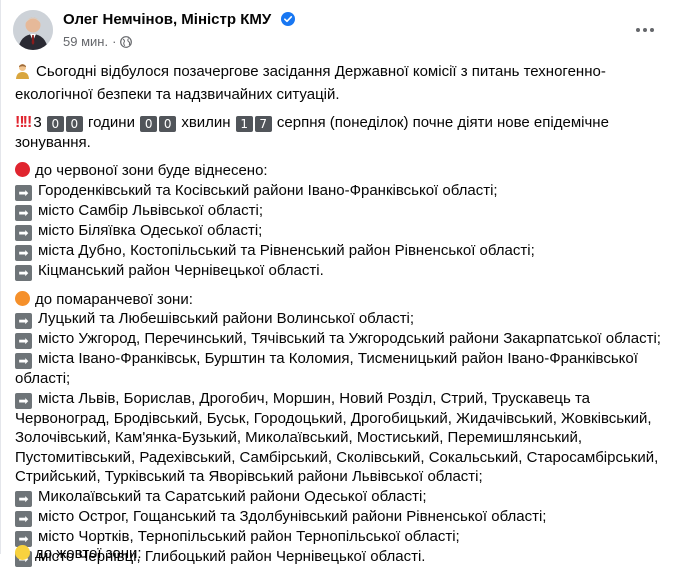  I want to click on list-item-text: місто Біляївка Одеської області;, so click(150, 230).